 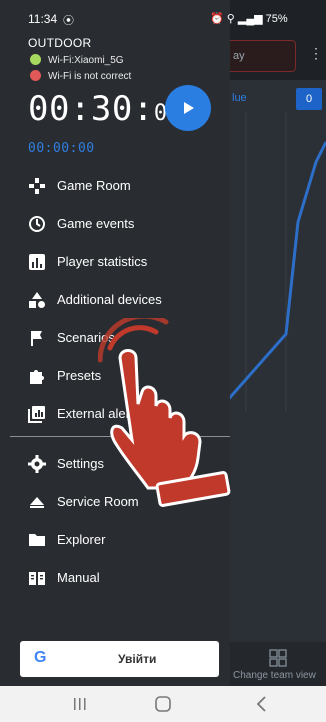 I want to click on nav-label: Settings, so click(x=80, y=463).